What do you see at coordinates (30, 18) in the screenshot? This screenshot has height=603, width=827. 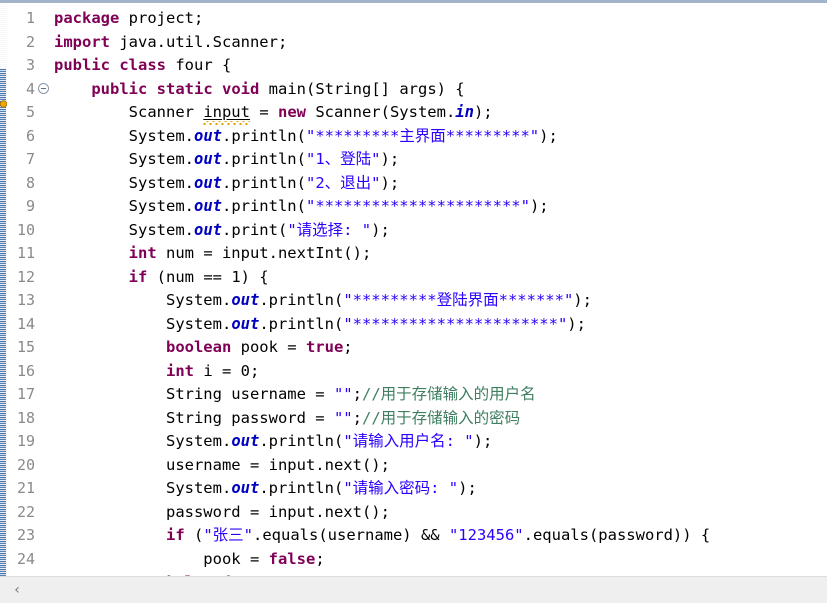 I see `line-number: 1` at bounding box center [30, 18].